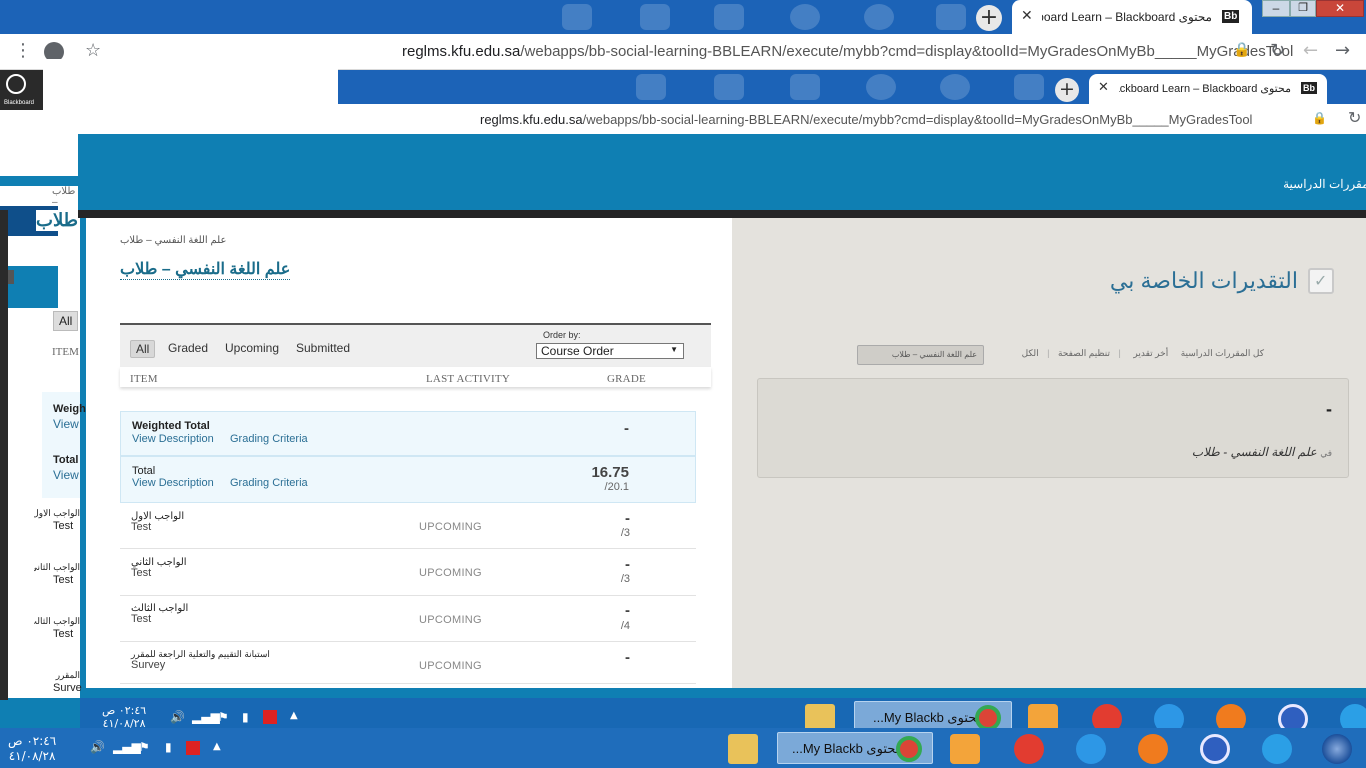  I want to click on filter-all-courses: كل المقررات الدراسية, so click(1222, 353).